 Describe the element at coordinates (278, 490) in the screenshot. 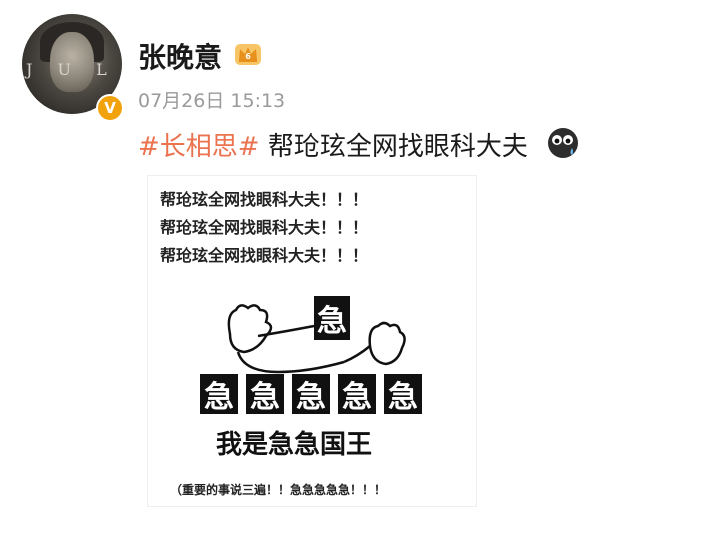

I see `image-footer-note: （重要的事说三遍！！急急急急急！！！` at that location.